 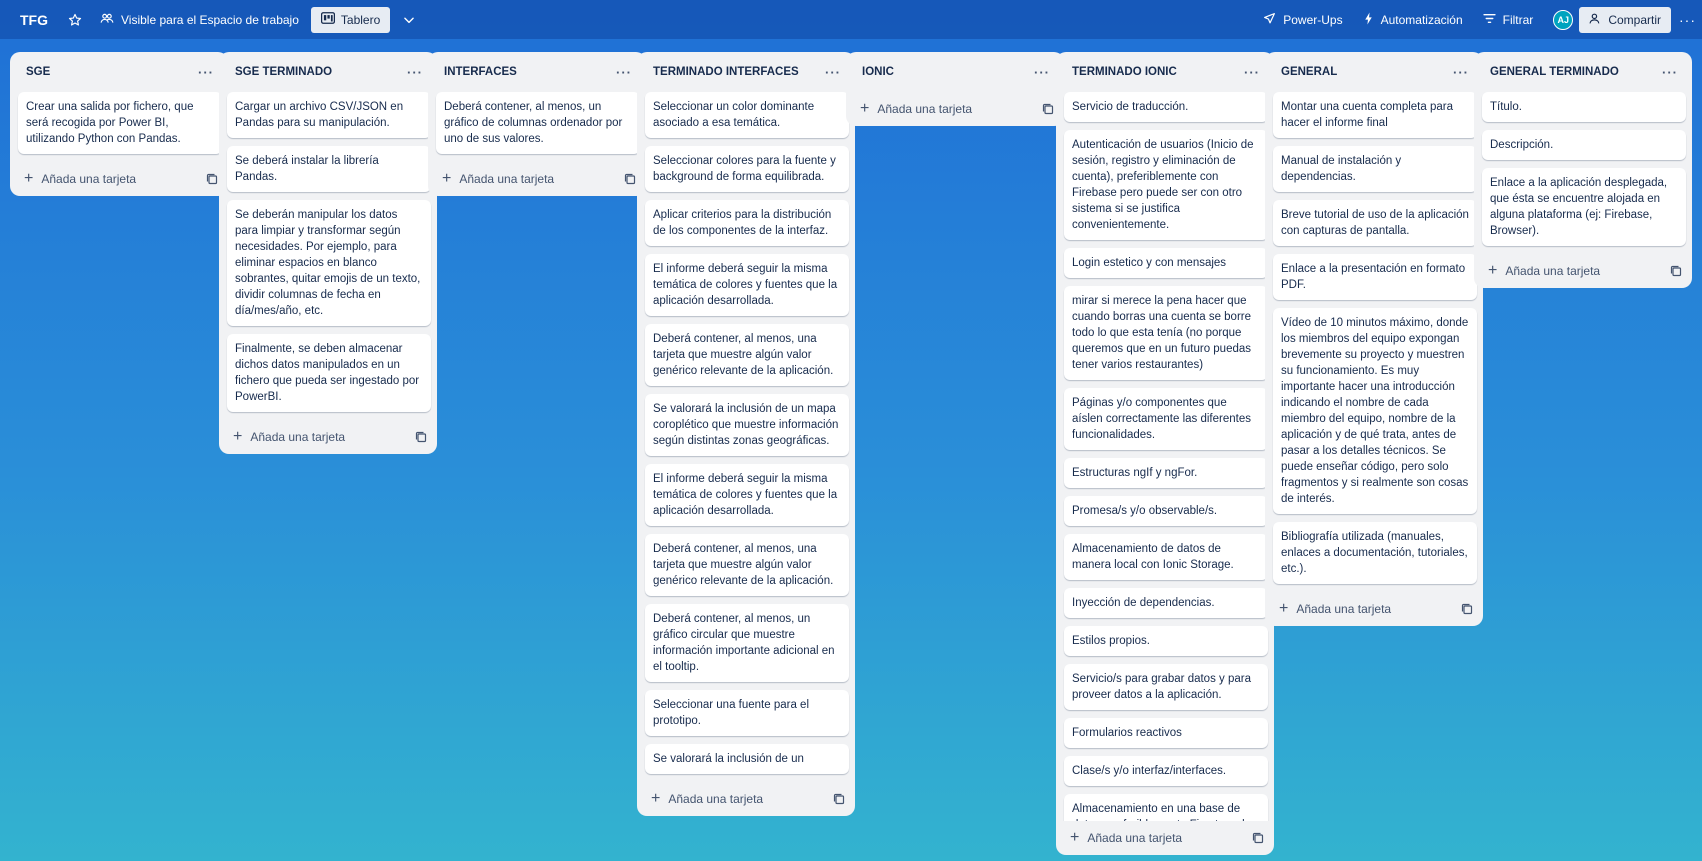 What do you see at coordinates (1166, 107) in the screenshot?
I see `card: Servicio de traducción.` at bounding box center [1166, 107].